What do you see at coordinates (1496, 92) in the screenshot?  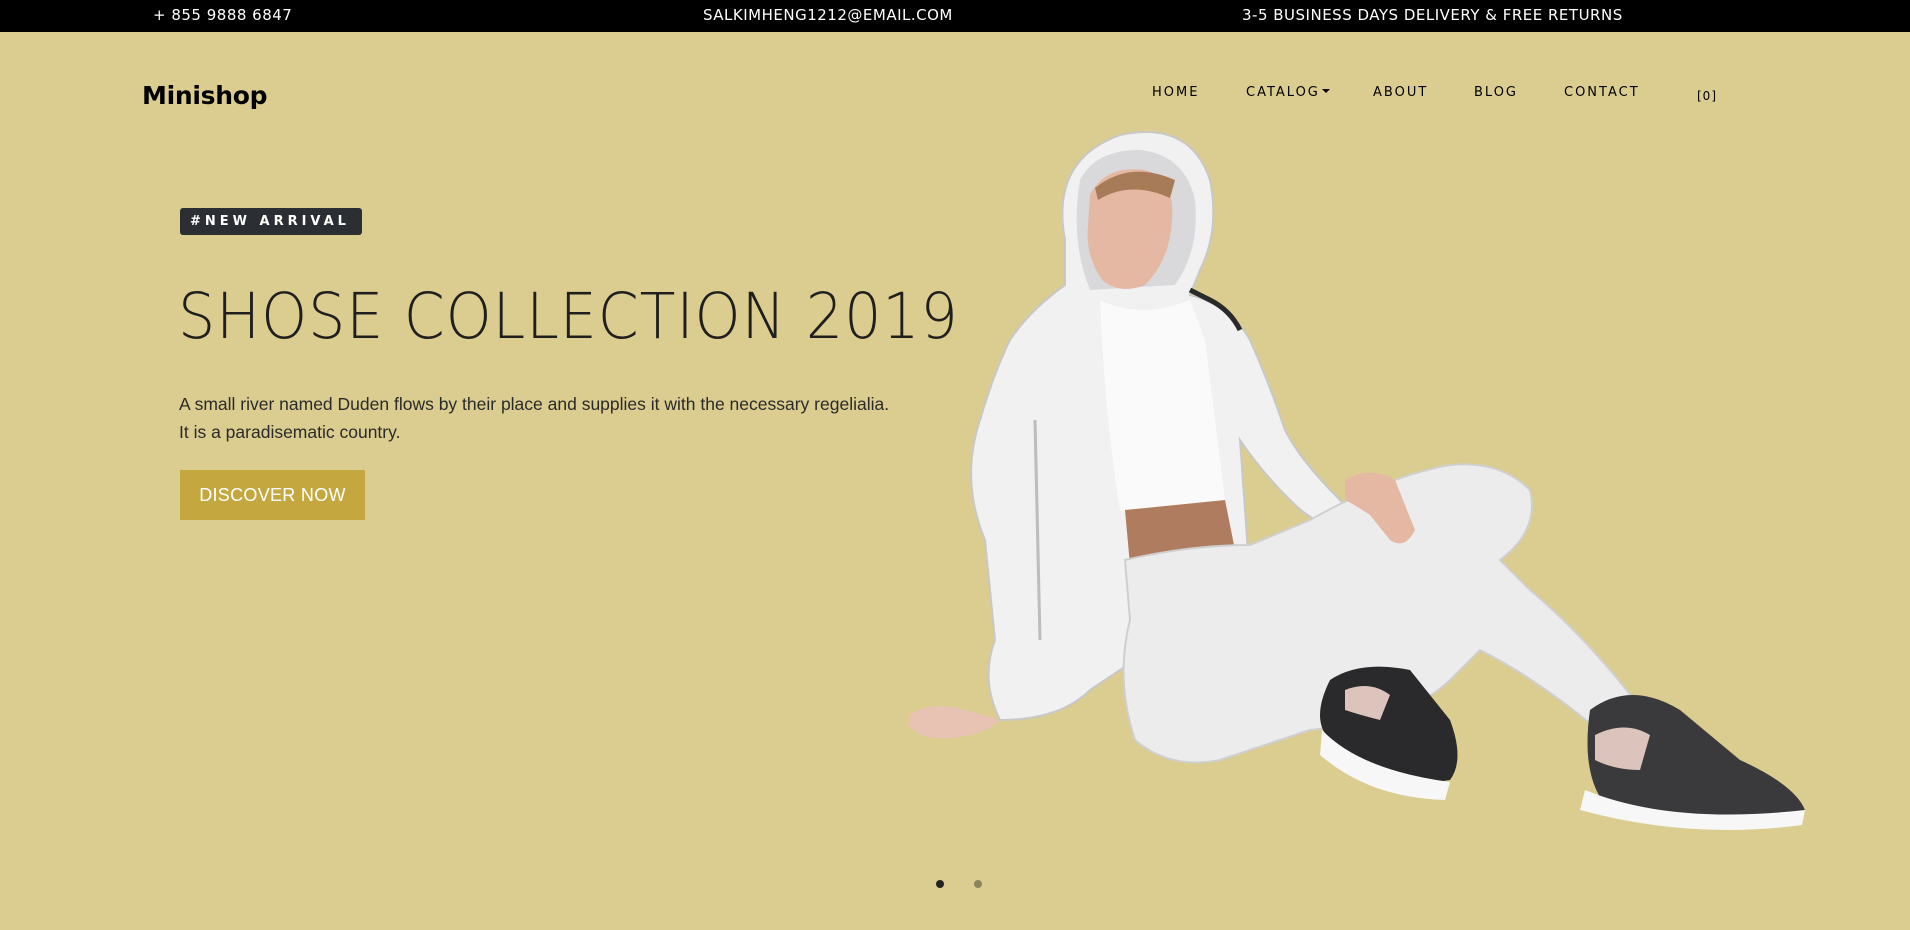 I see `nav-blog: BLOG` at bounding box center [1496, 92].